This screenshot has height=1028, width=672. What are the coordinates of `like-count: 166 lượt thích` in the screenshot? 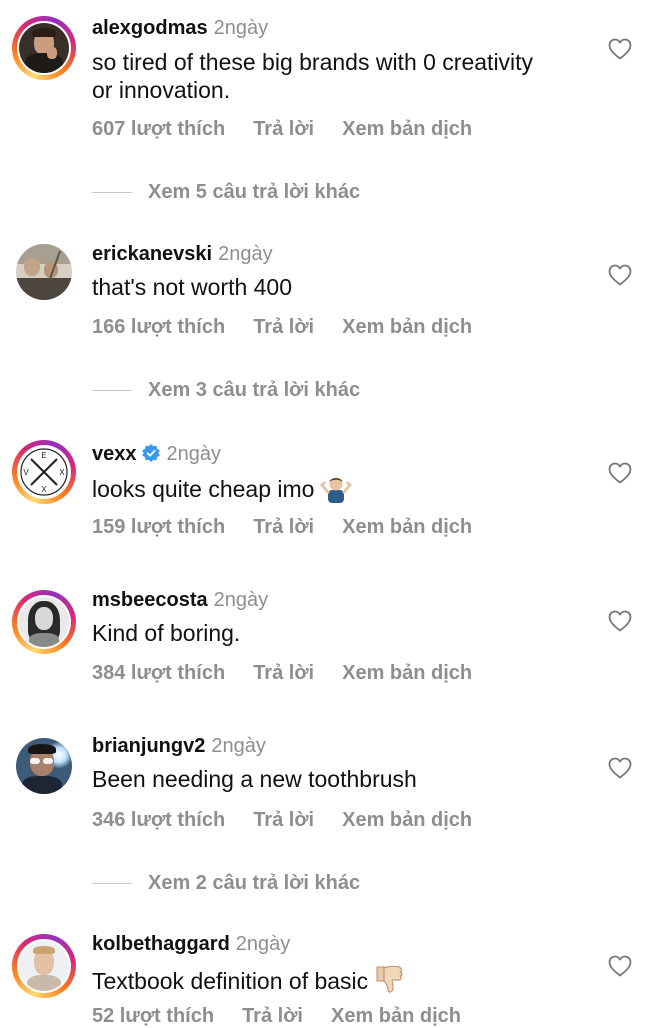 It's located at (158, 327).